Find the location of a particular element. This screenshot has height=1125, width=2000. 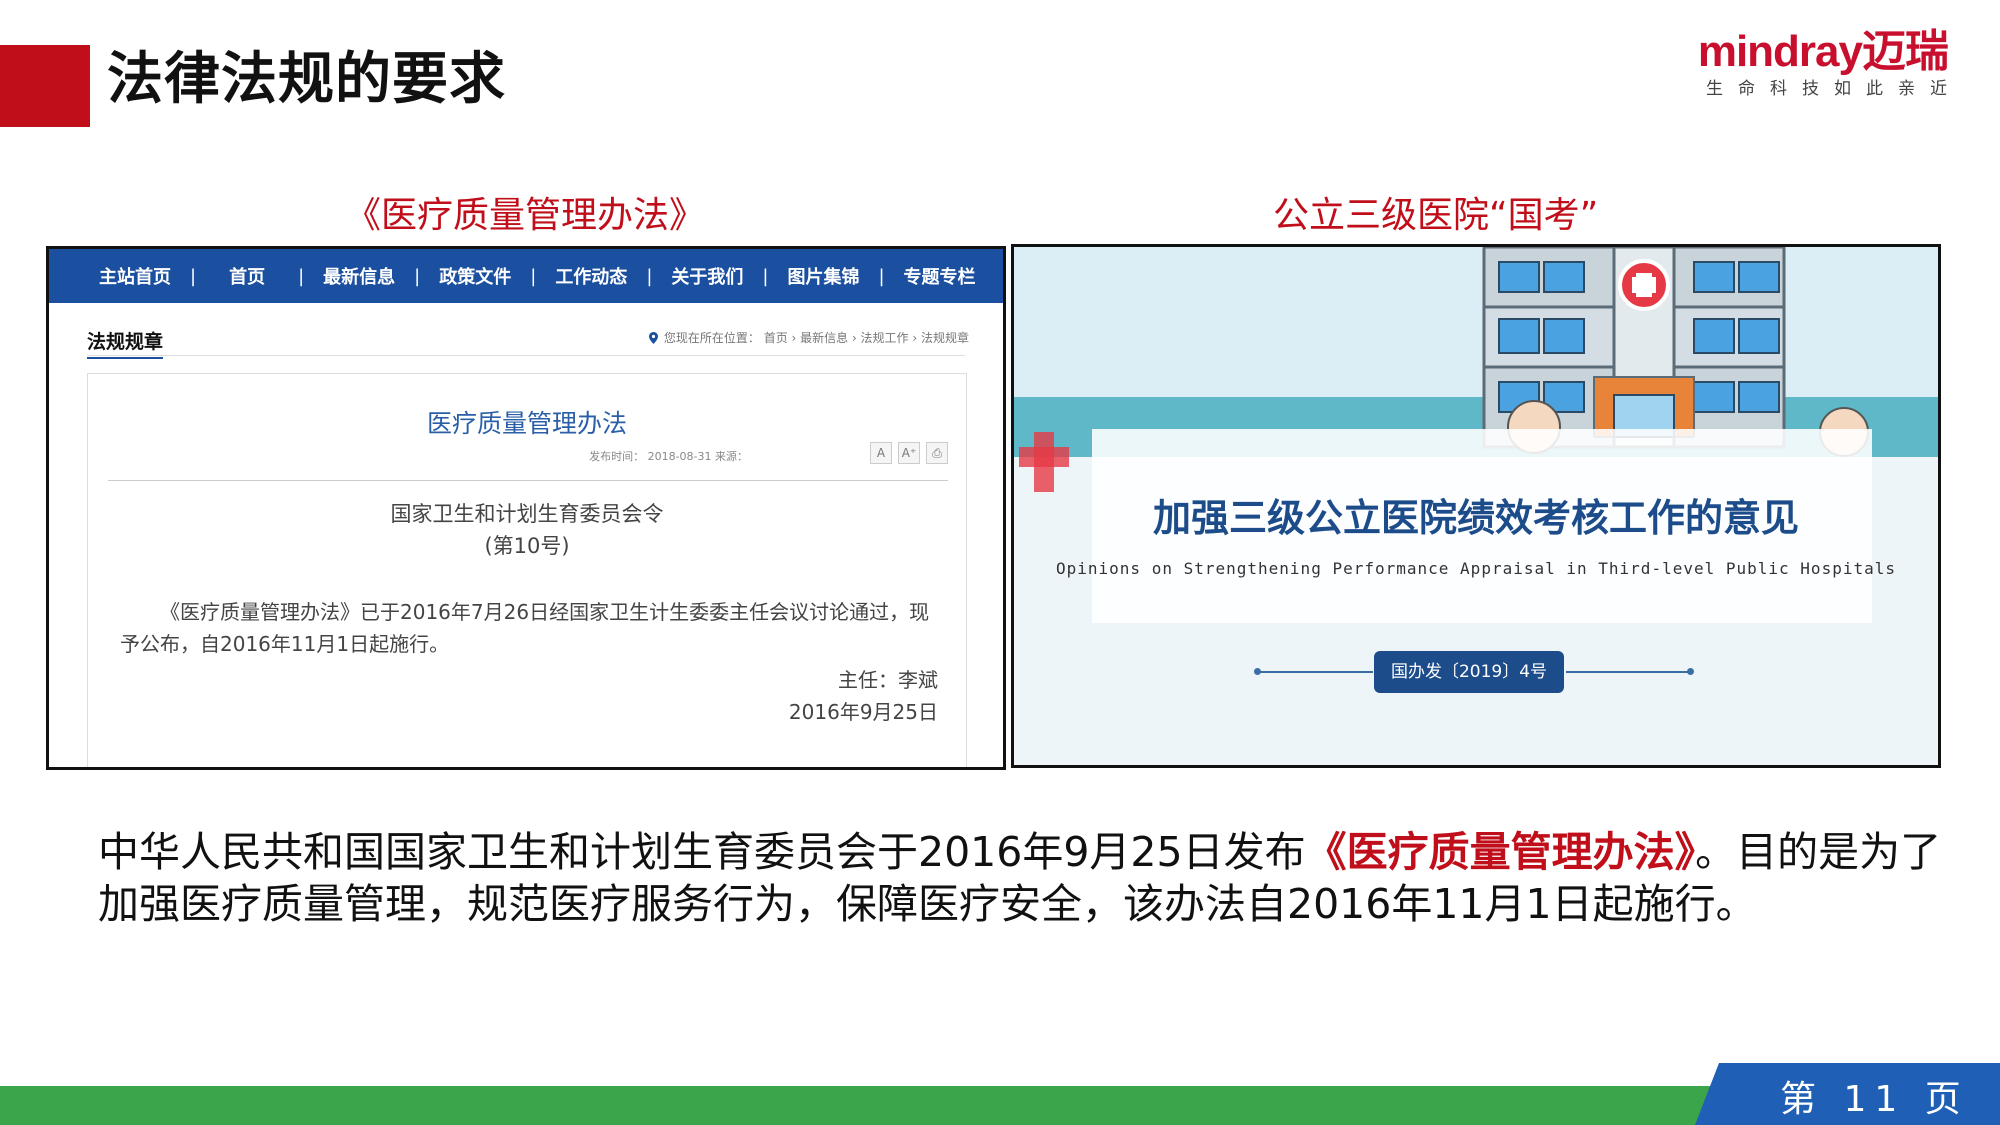

document-divider is located at coordinates (528, 480).